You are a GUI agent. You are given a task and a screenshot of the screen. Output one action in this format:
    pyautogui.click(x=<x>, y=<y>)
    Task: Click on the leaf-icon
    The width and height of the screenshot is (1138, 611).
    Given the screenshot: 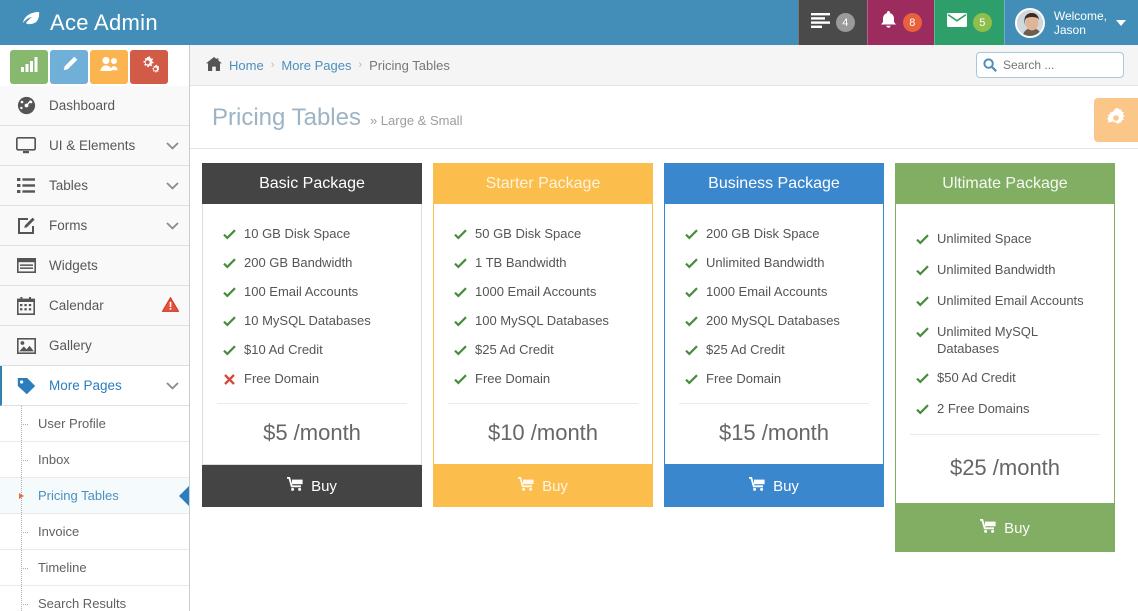 What is the action you would take?
    pyautogui.click(x=31, y=22)
    